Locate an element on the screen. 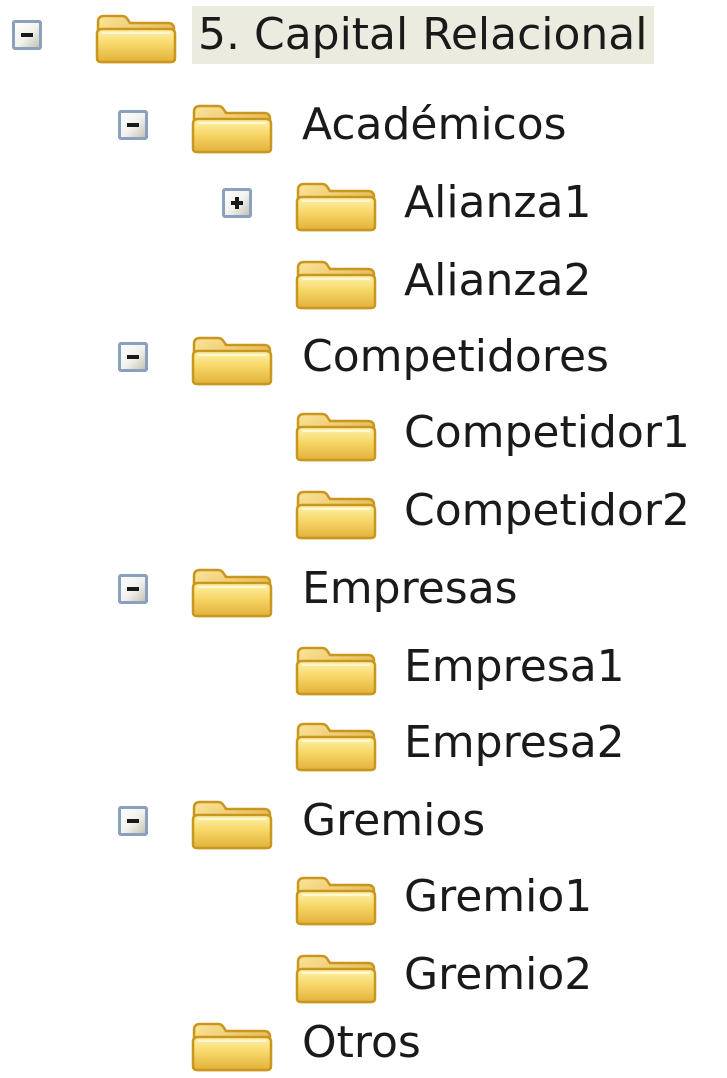  tree-node-competidor2: Competidor2 is located at coordinates (363, 511).